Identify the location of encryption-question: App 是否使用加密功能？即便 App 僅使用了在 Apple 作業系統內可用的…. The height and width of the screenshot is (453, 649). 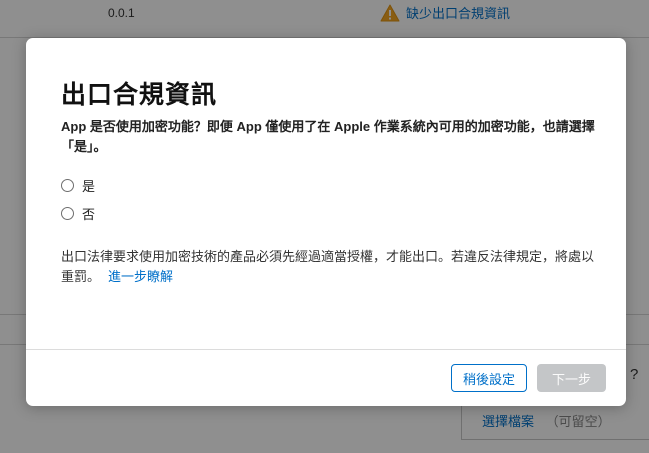
(328, 136).